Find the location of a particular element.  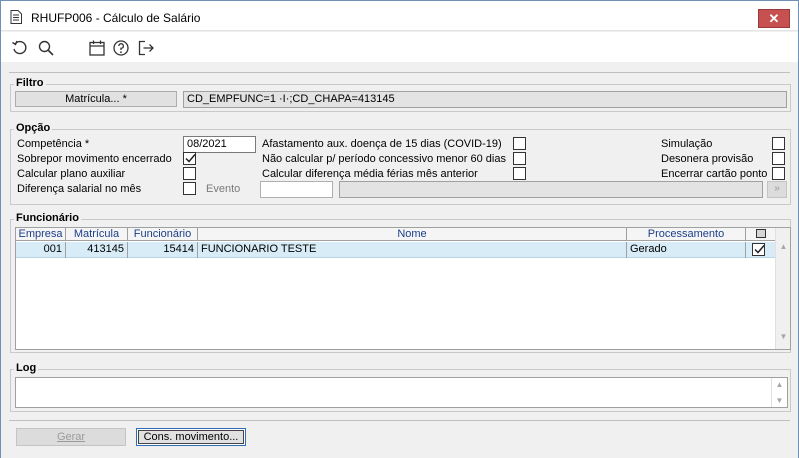

cell-select is located at coordinates (761, 250).